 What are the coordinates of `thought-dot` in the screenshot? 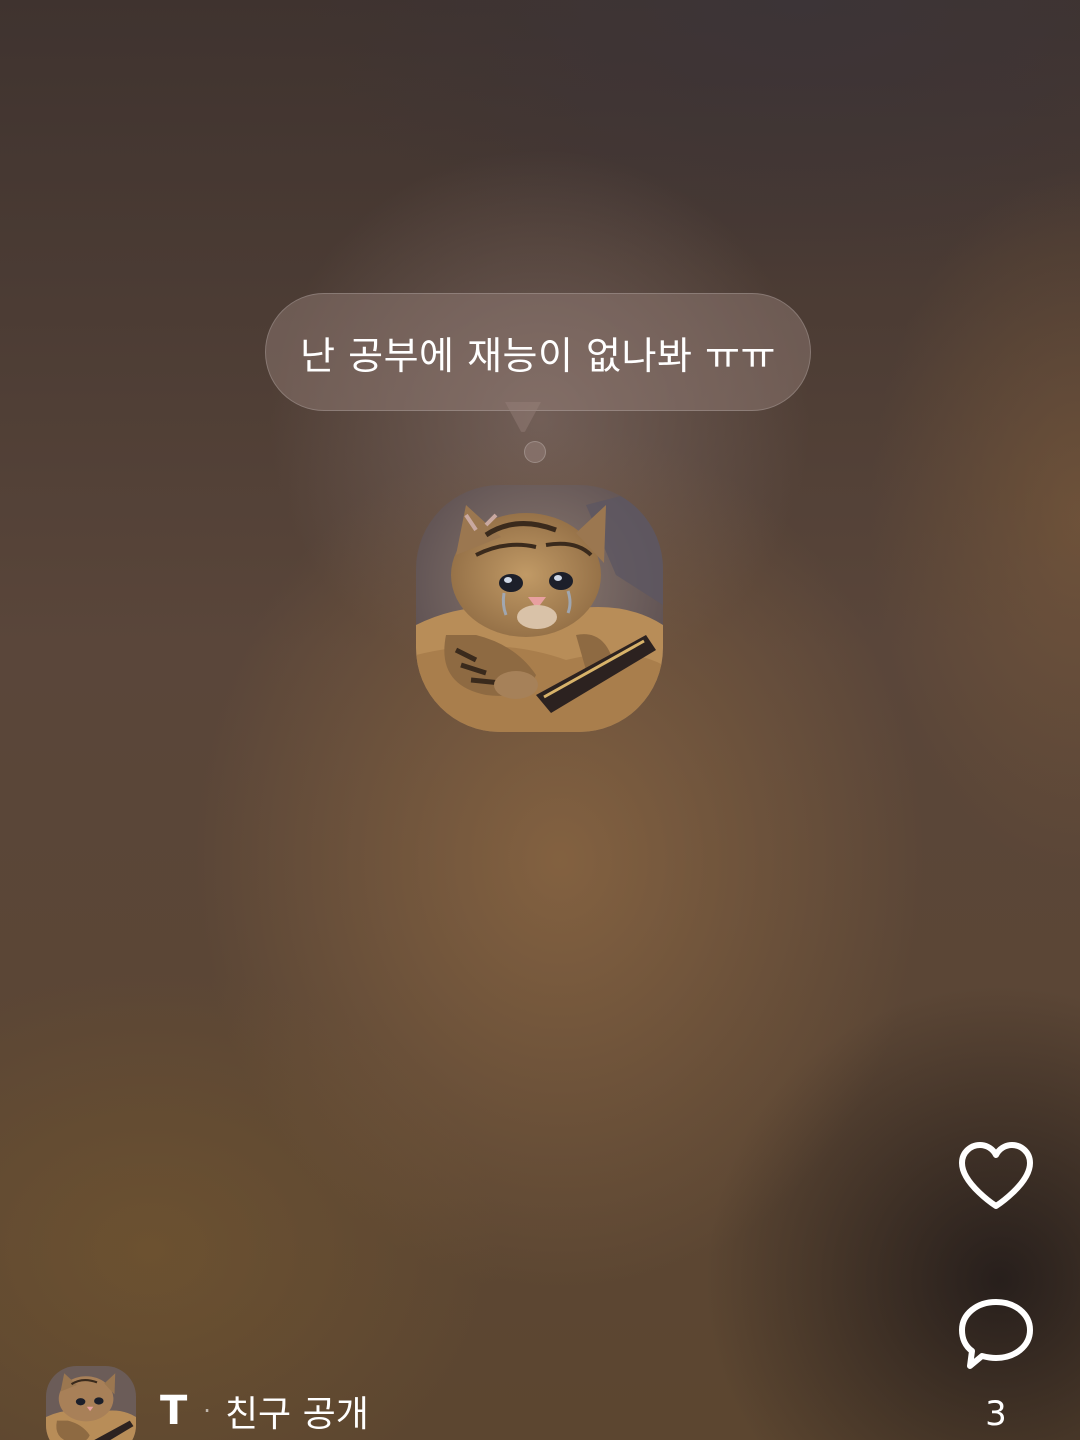 It's located at (535, 452).